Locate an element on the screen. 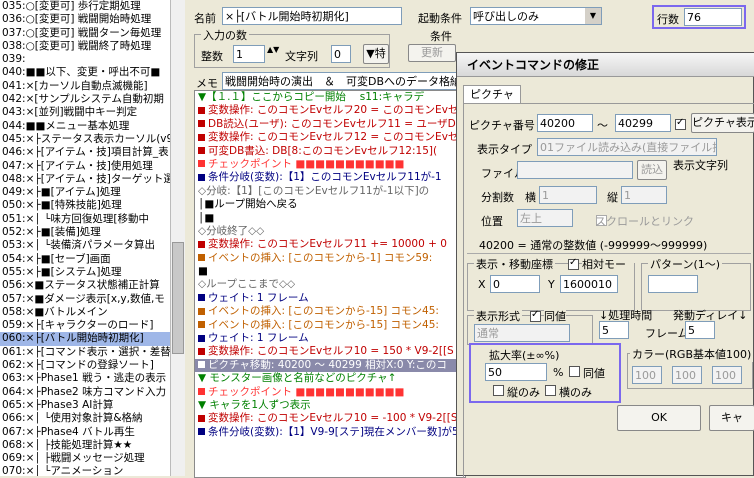 The image size is (754, 478). relative-checkbox is located at coordinates (573, 263).